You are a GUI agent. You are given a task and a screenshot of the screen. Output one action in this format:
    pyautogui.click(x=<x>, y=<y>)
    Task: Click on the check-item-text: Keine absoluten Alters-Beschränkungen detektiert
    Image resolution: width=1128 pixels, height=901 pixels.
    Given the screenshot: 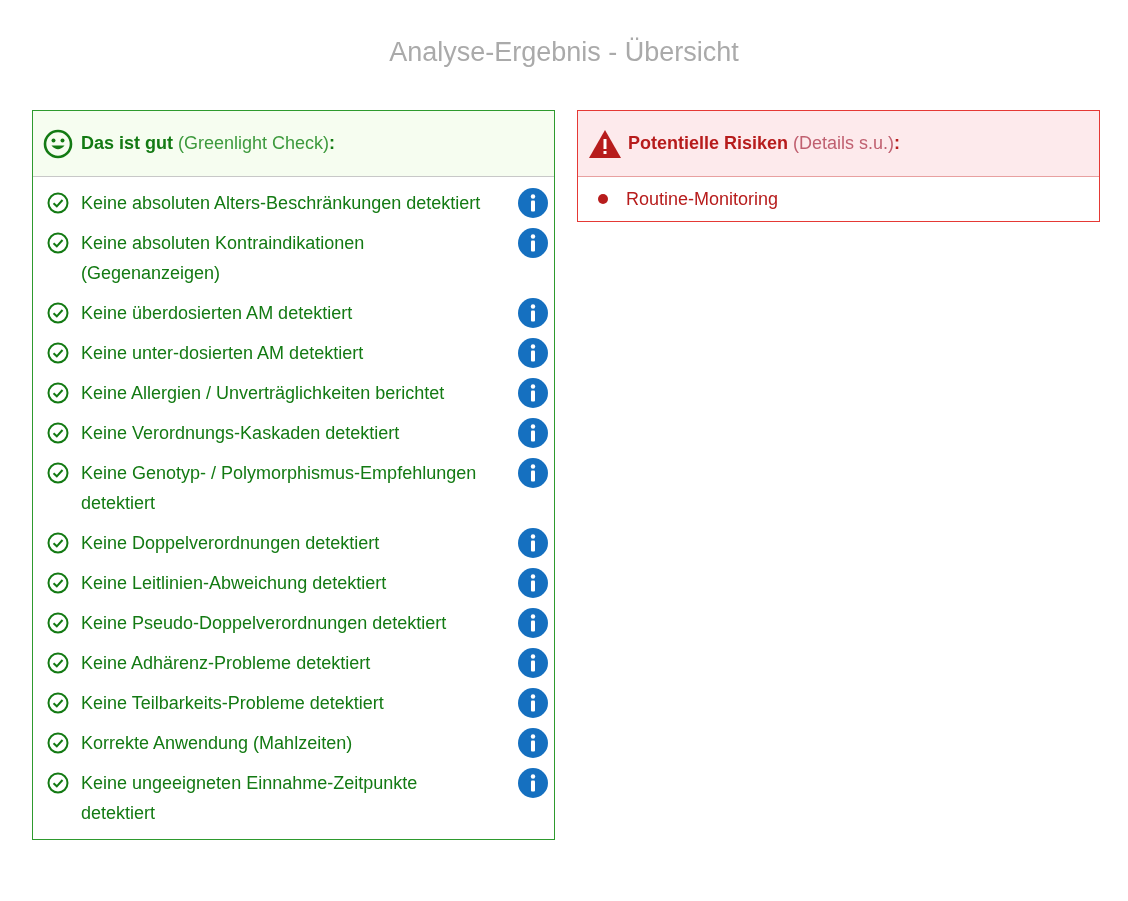 What is the action you would take?
    pyautogui.click(x=281, y=203)
    